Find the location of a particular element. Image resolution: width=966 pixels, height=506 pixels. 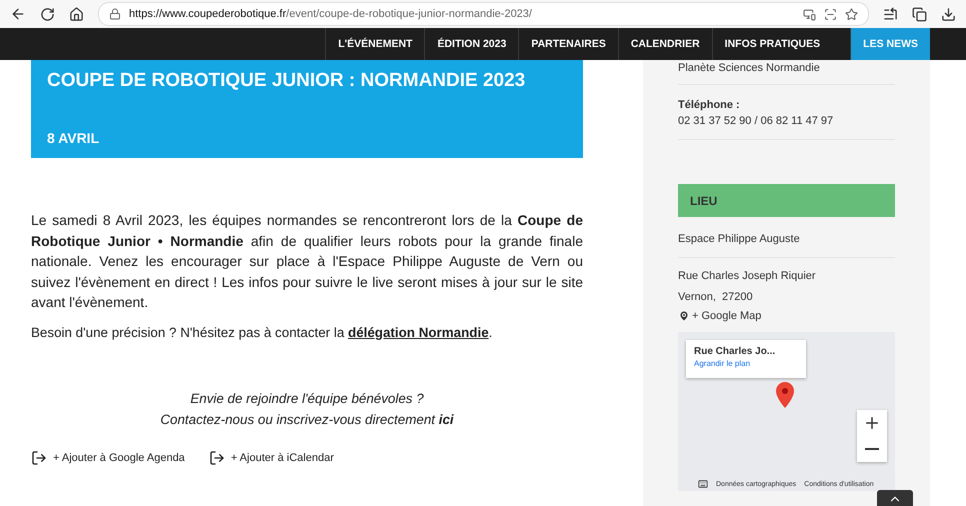

volunteer-text: Envie de rejoindre l'équipe bénévoles ? is located at coordinates (307, 399).